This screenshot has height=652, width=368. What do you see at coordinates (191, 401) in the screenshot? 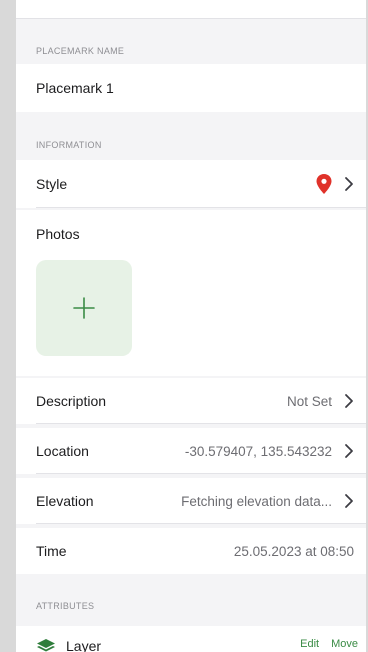
I see `description-row: Description Not Set` at bounding box center [191, 401].